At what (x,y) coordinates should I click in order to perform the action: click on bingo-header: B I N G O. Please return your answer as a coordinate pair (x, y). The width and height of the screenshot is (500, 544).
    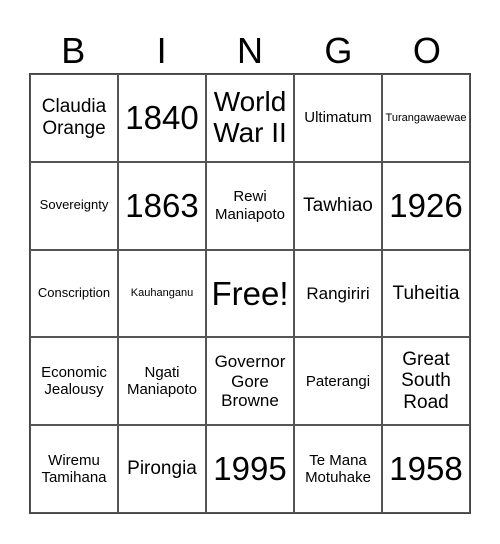
    Looking at the image, I should click on (250, 51).